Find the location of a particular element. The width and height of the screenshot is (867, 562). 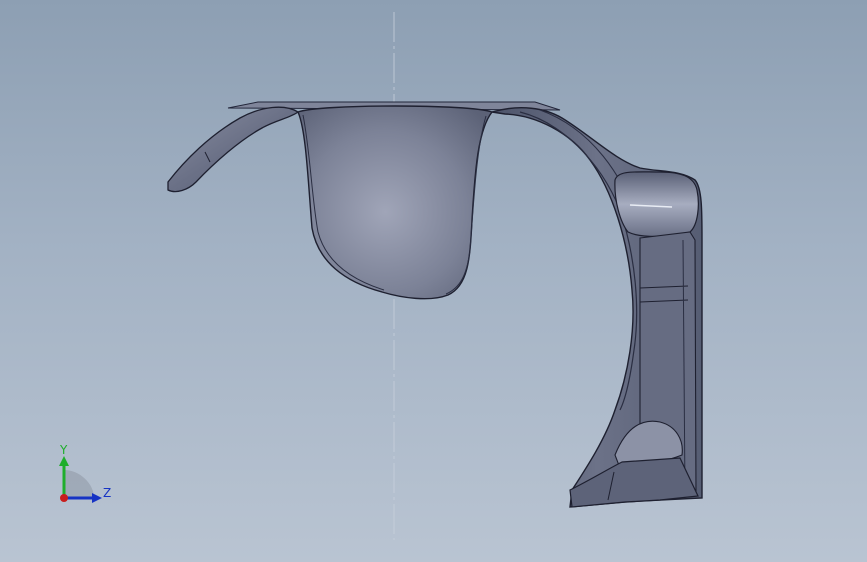

upper-pocket is located at coordinates (656, 204).